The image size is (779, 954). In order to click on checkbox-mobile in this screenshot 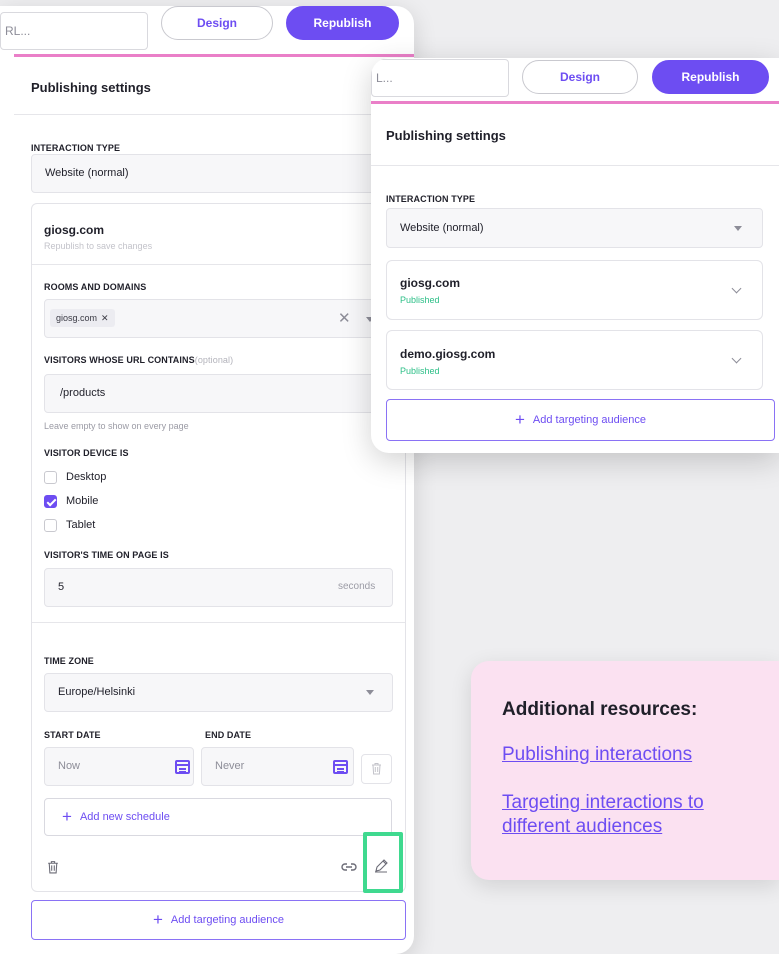, I will do `click(50, 501)`.